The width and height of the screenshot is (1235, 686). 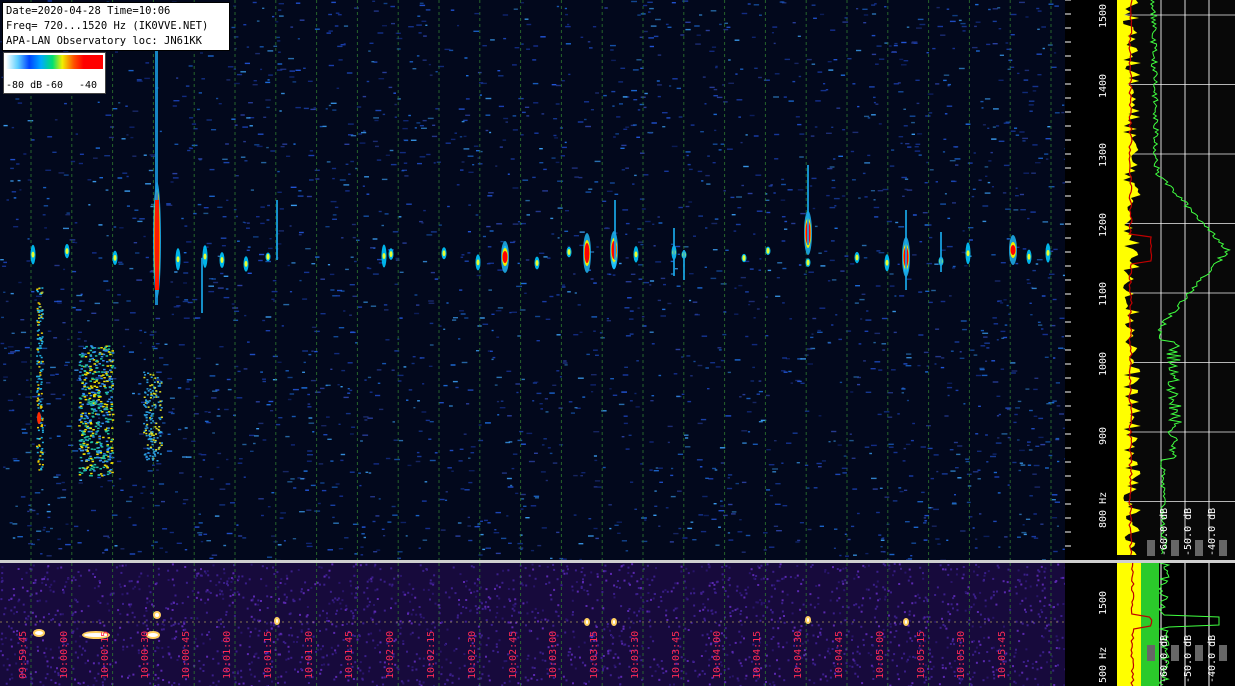 I want to click on time-label: 10:01:45, so click(x=350, y=654).